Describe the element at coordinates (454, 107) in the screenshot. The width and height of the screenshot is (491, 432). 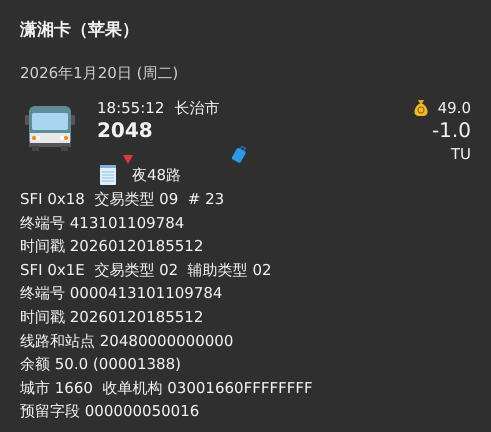
I see `balance-label: 49.0` at that location.